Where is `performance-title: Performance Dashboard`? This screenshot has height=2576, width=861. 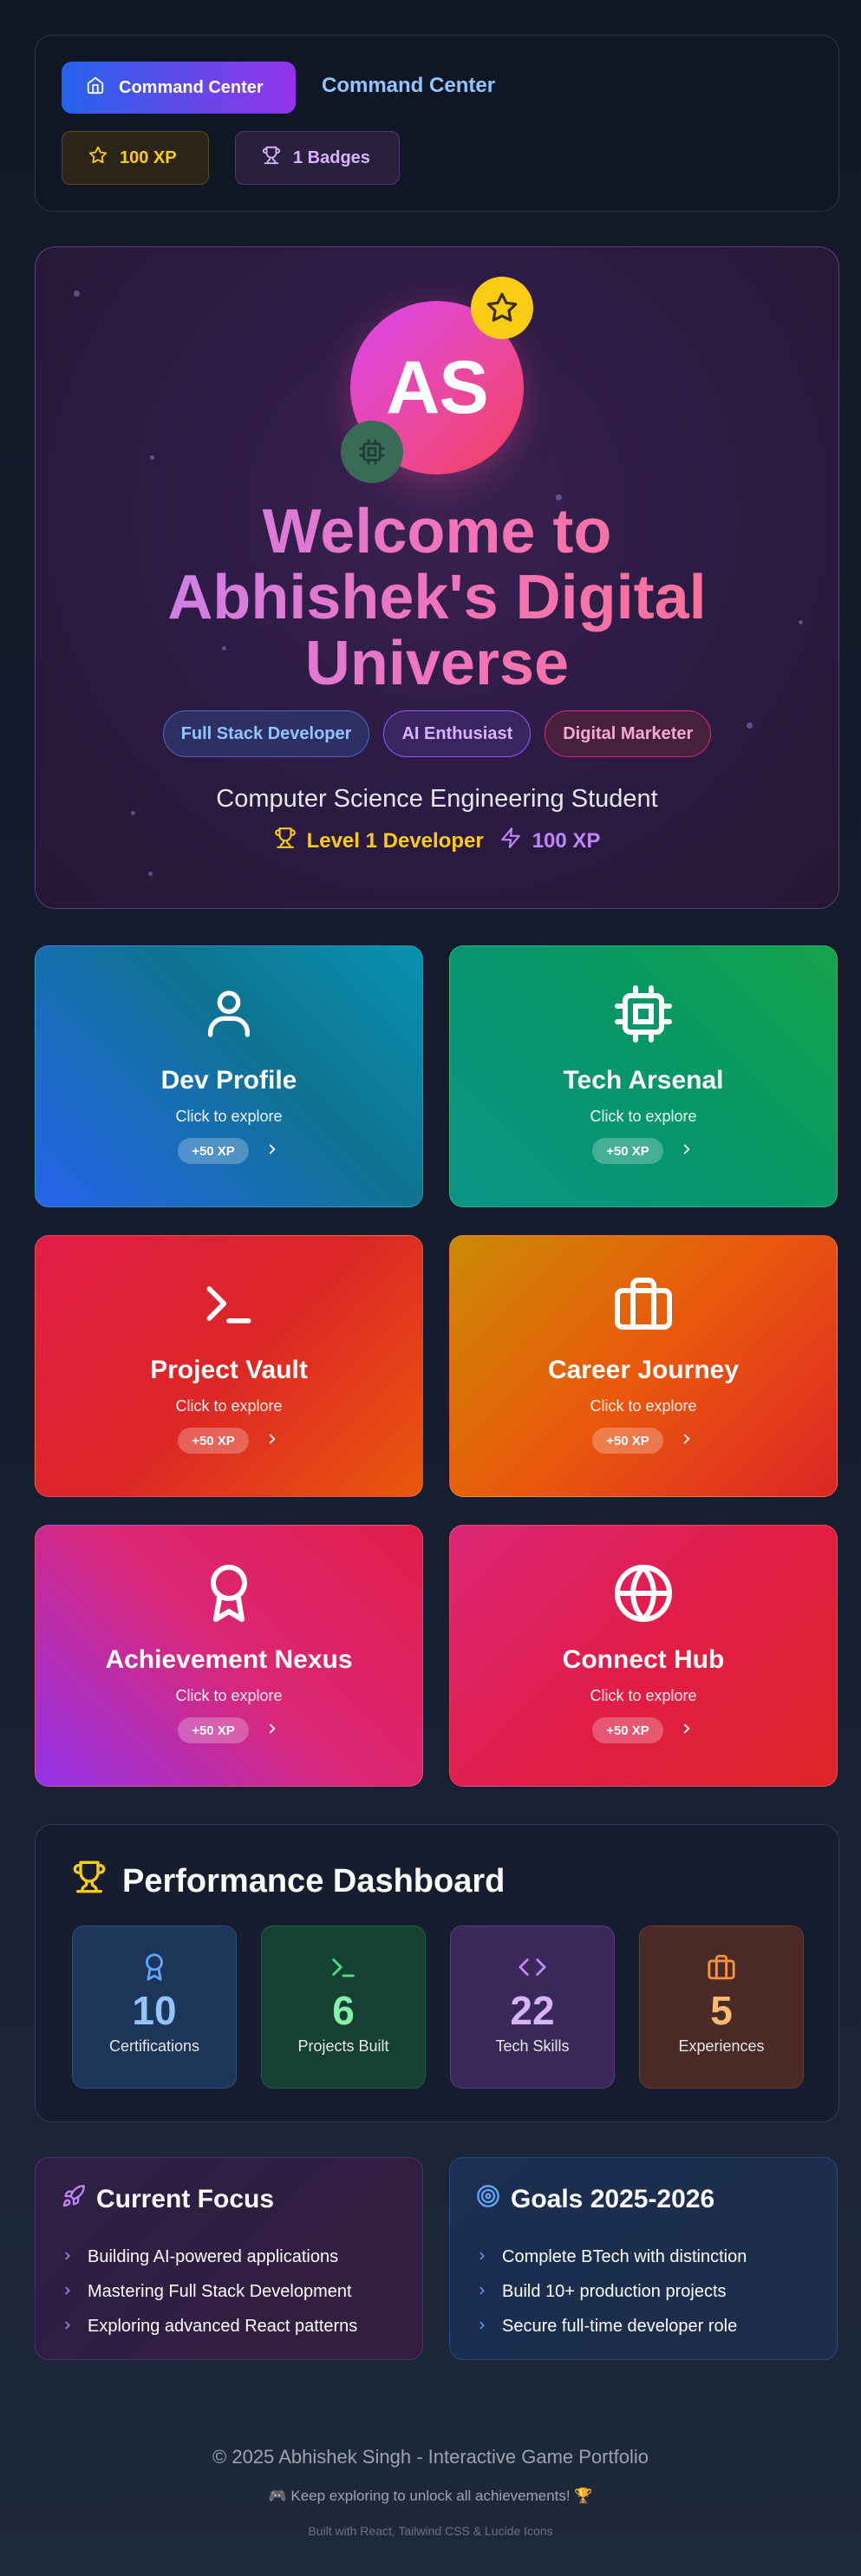
performance-title: Performance Dashboard is located at coordinates (314, 1880).